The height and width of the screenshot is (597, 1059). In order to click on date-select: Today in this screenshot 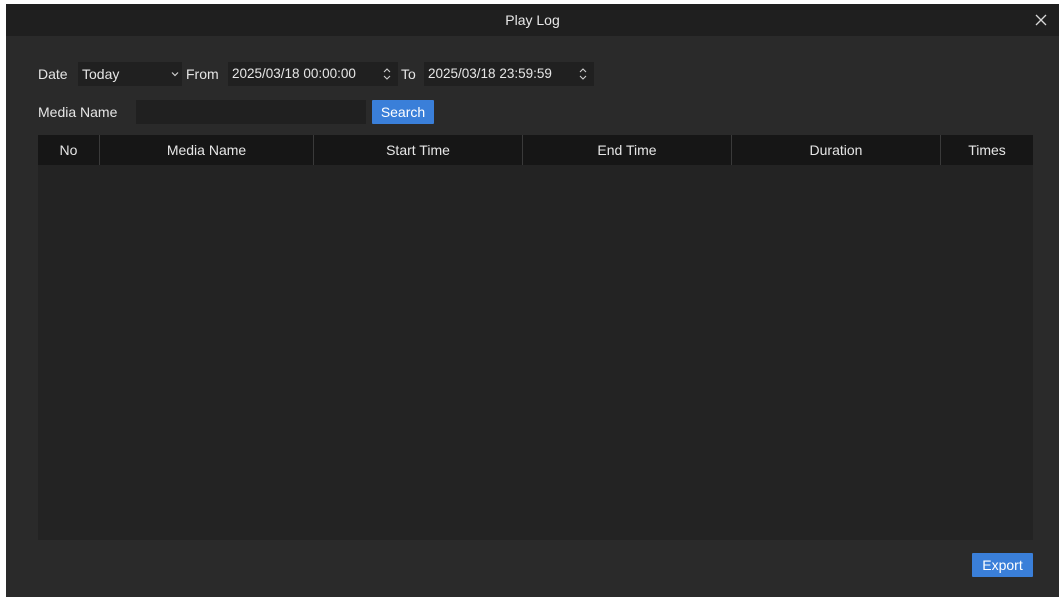, I will do `click(130, 74)`.